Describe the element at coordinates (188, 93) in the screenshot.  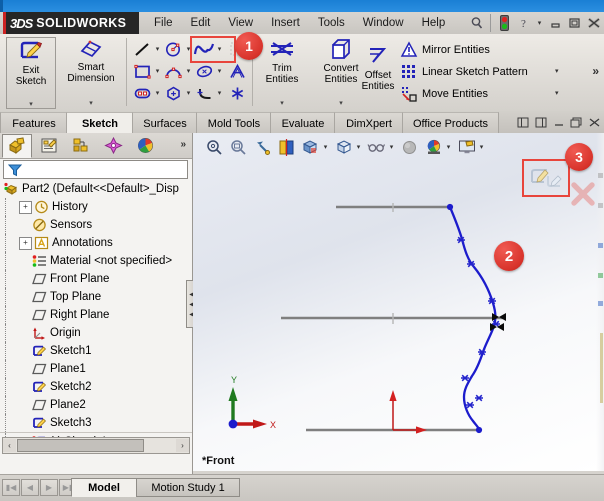
I see `polygon-dropdown: ▾` at that location.